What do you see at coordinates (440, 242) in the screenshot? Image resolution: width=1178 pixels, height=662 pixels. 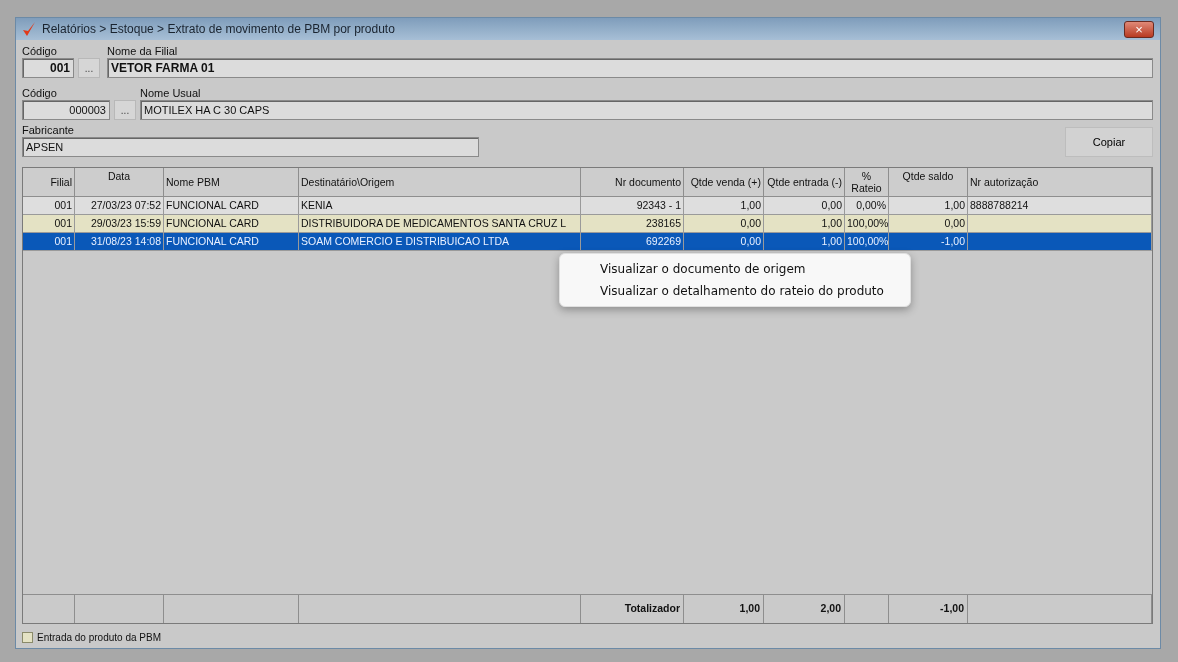 I see `table-cell: SOAM COMERCIO E DISTRIBUICAO LTDA` at bounding box center [440, 242].